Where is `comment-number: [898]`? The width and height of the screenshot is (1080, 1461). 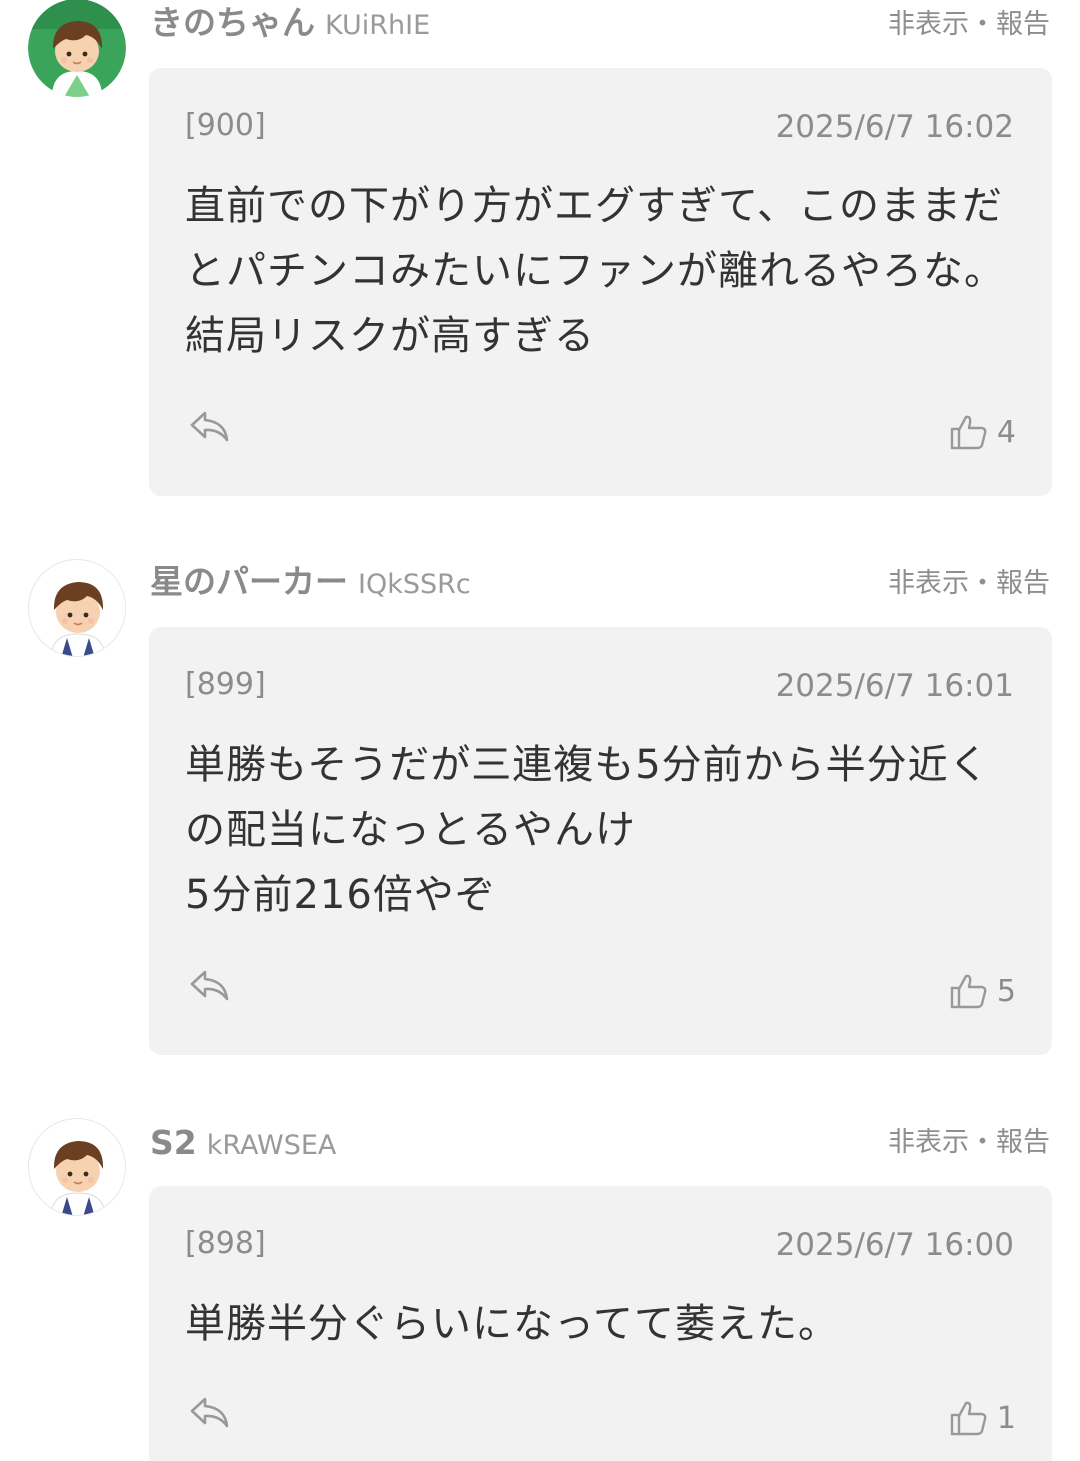
comment-number: [898] is located at coordinates (225, 1243).